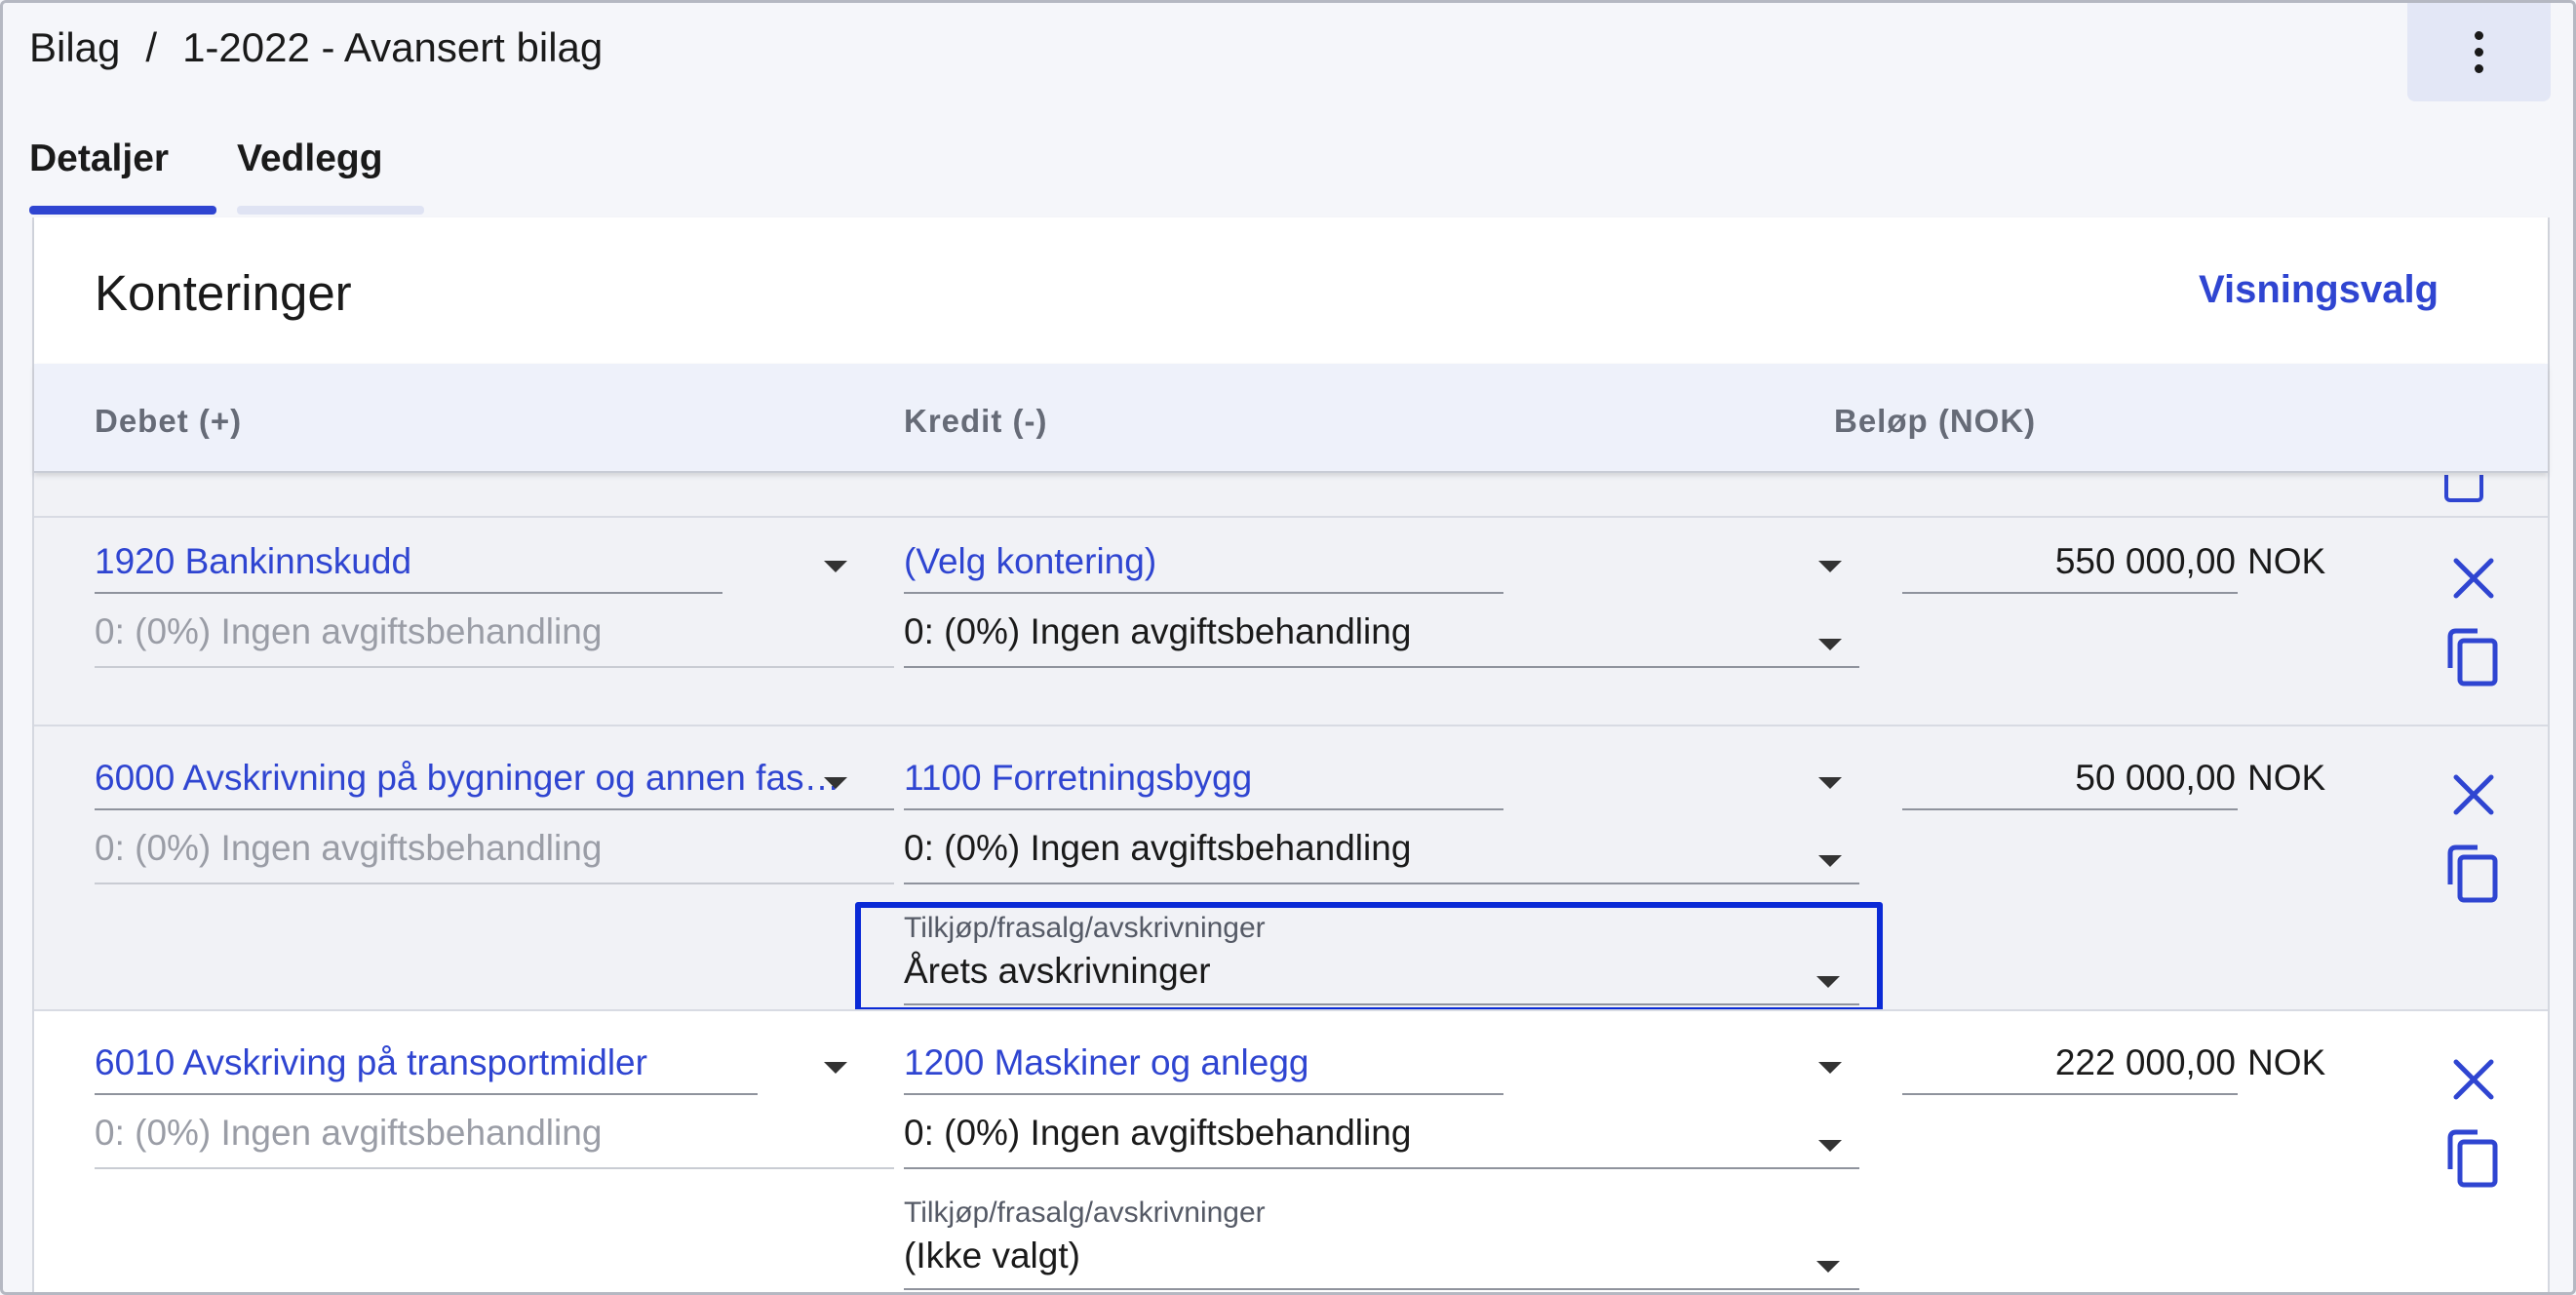 This screenshot has width=2576, height=1295. I want to click on amount-input: 550 000,00, so click(2071, 561).